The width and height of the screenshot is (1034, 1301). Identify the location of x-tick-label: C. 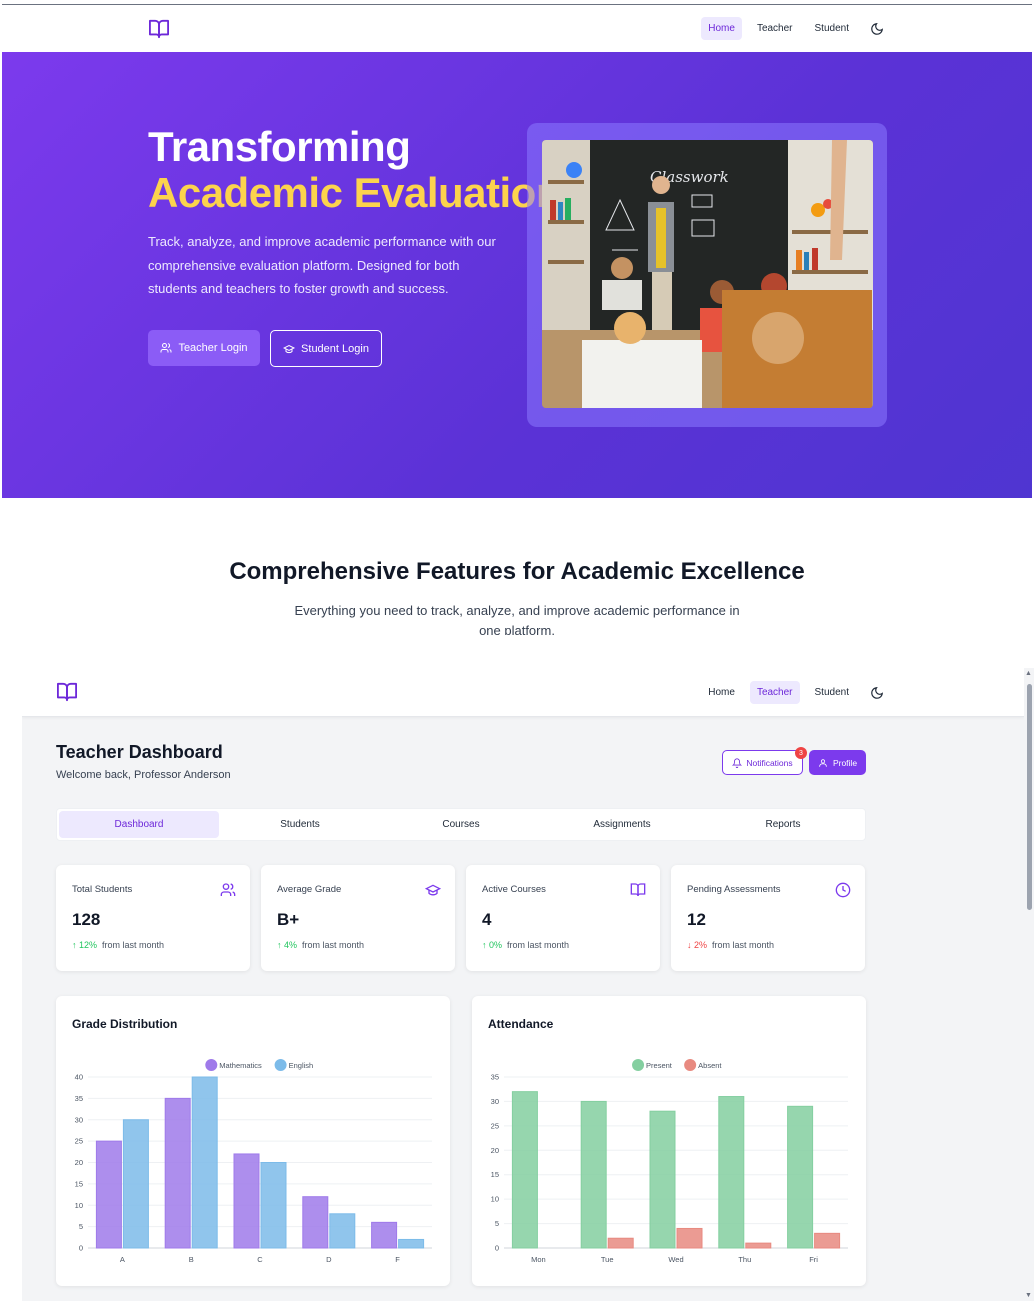
(260, 1259).